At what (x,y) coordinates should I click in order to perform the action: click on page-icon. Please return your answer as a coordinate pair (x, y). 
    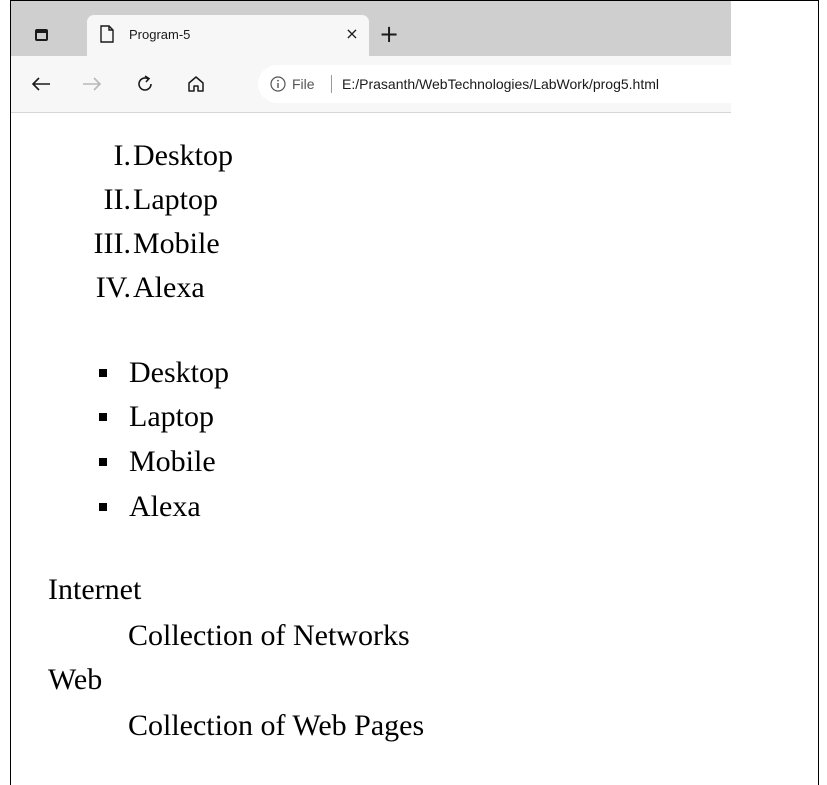
    Looking at the image, I should click on (107, 34).